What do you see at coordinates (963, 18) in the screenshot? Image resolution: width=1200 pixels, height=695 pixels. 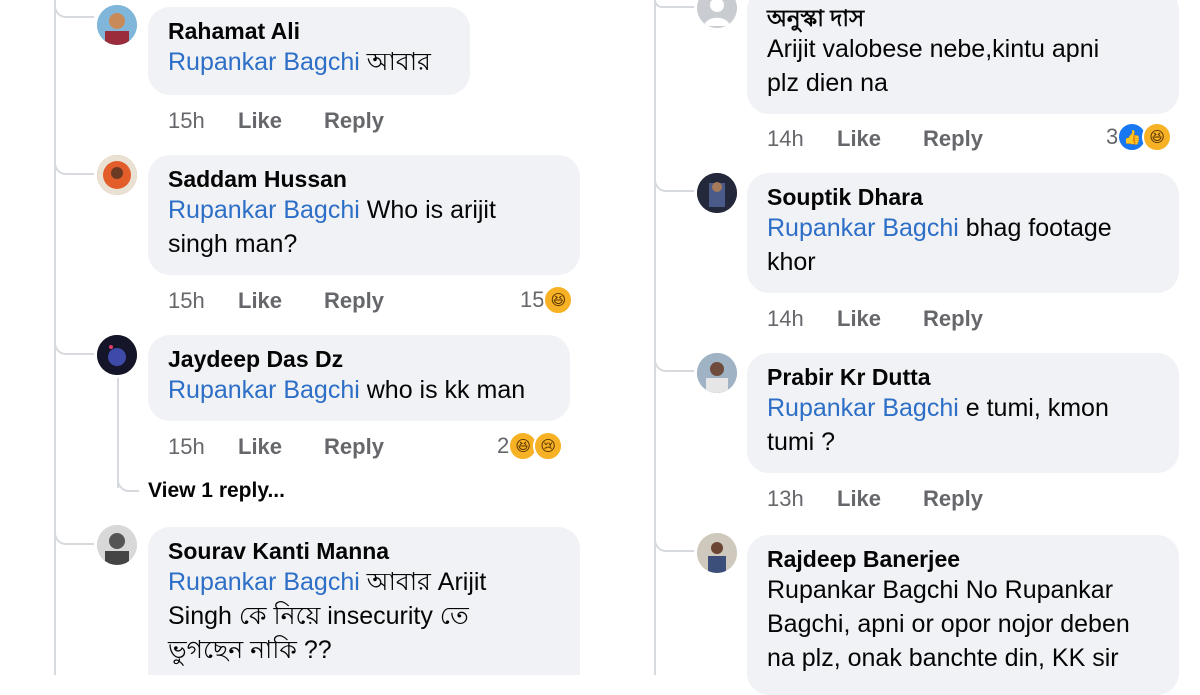 I see `comment-author: অনুস্কা দাস` at bounding box center [963, 18].